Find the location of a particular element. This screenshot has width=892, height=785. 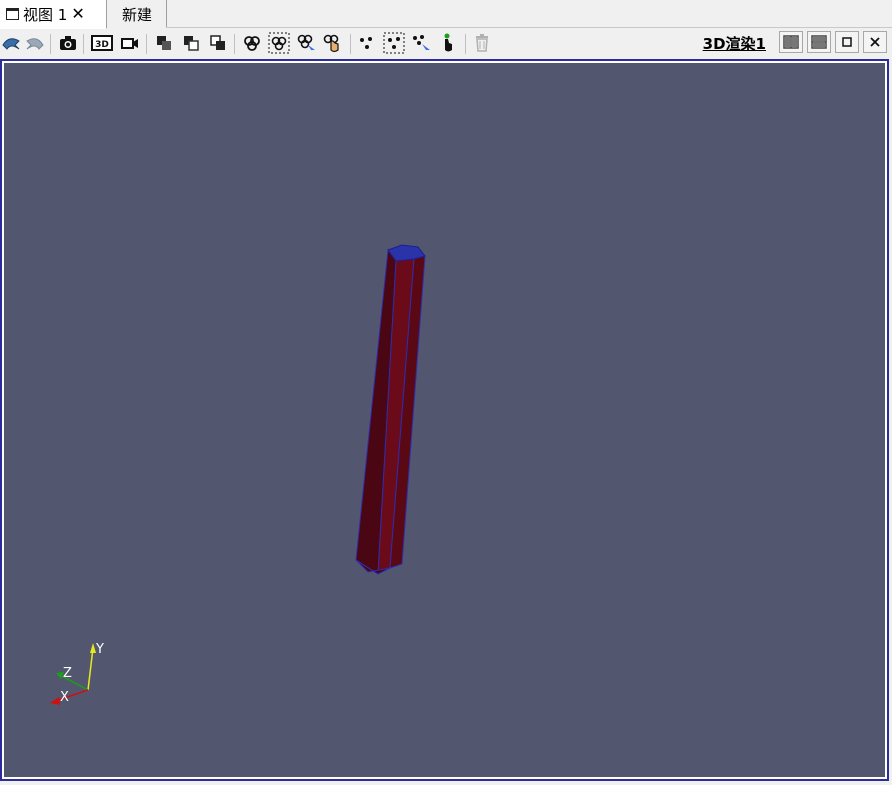

select-cells-frustum-icon is located at coordinates (279, 43).